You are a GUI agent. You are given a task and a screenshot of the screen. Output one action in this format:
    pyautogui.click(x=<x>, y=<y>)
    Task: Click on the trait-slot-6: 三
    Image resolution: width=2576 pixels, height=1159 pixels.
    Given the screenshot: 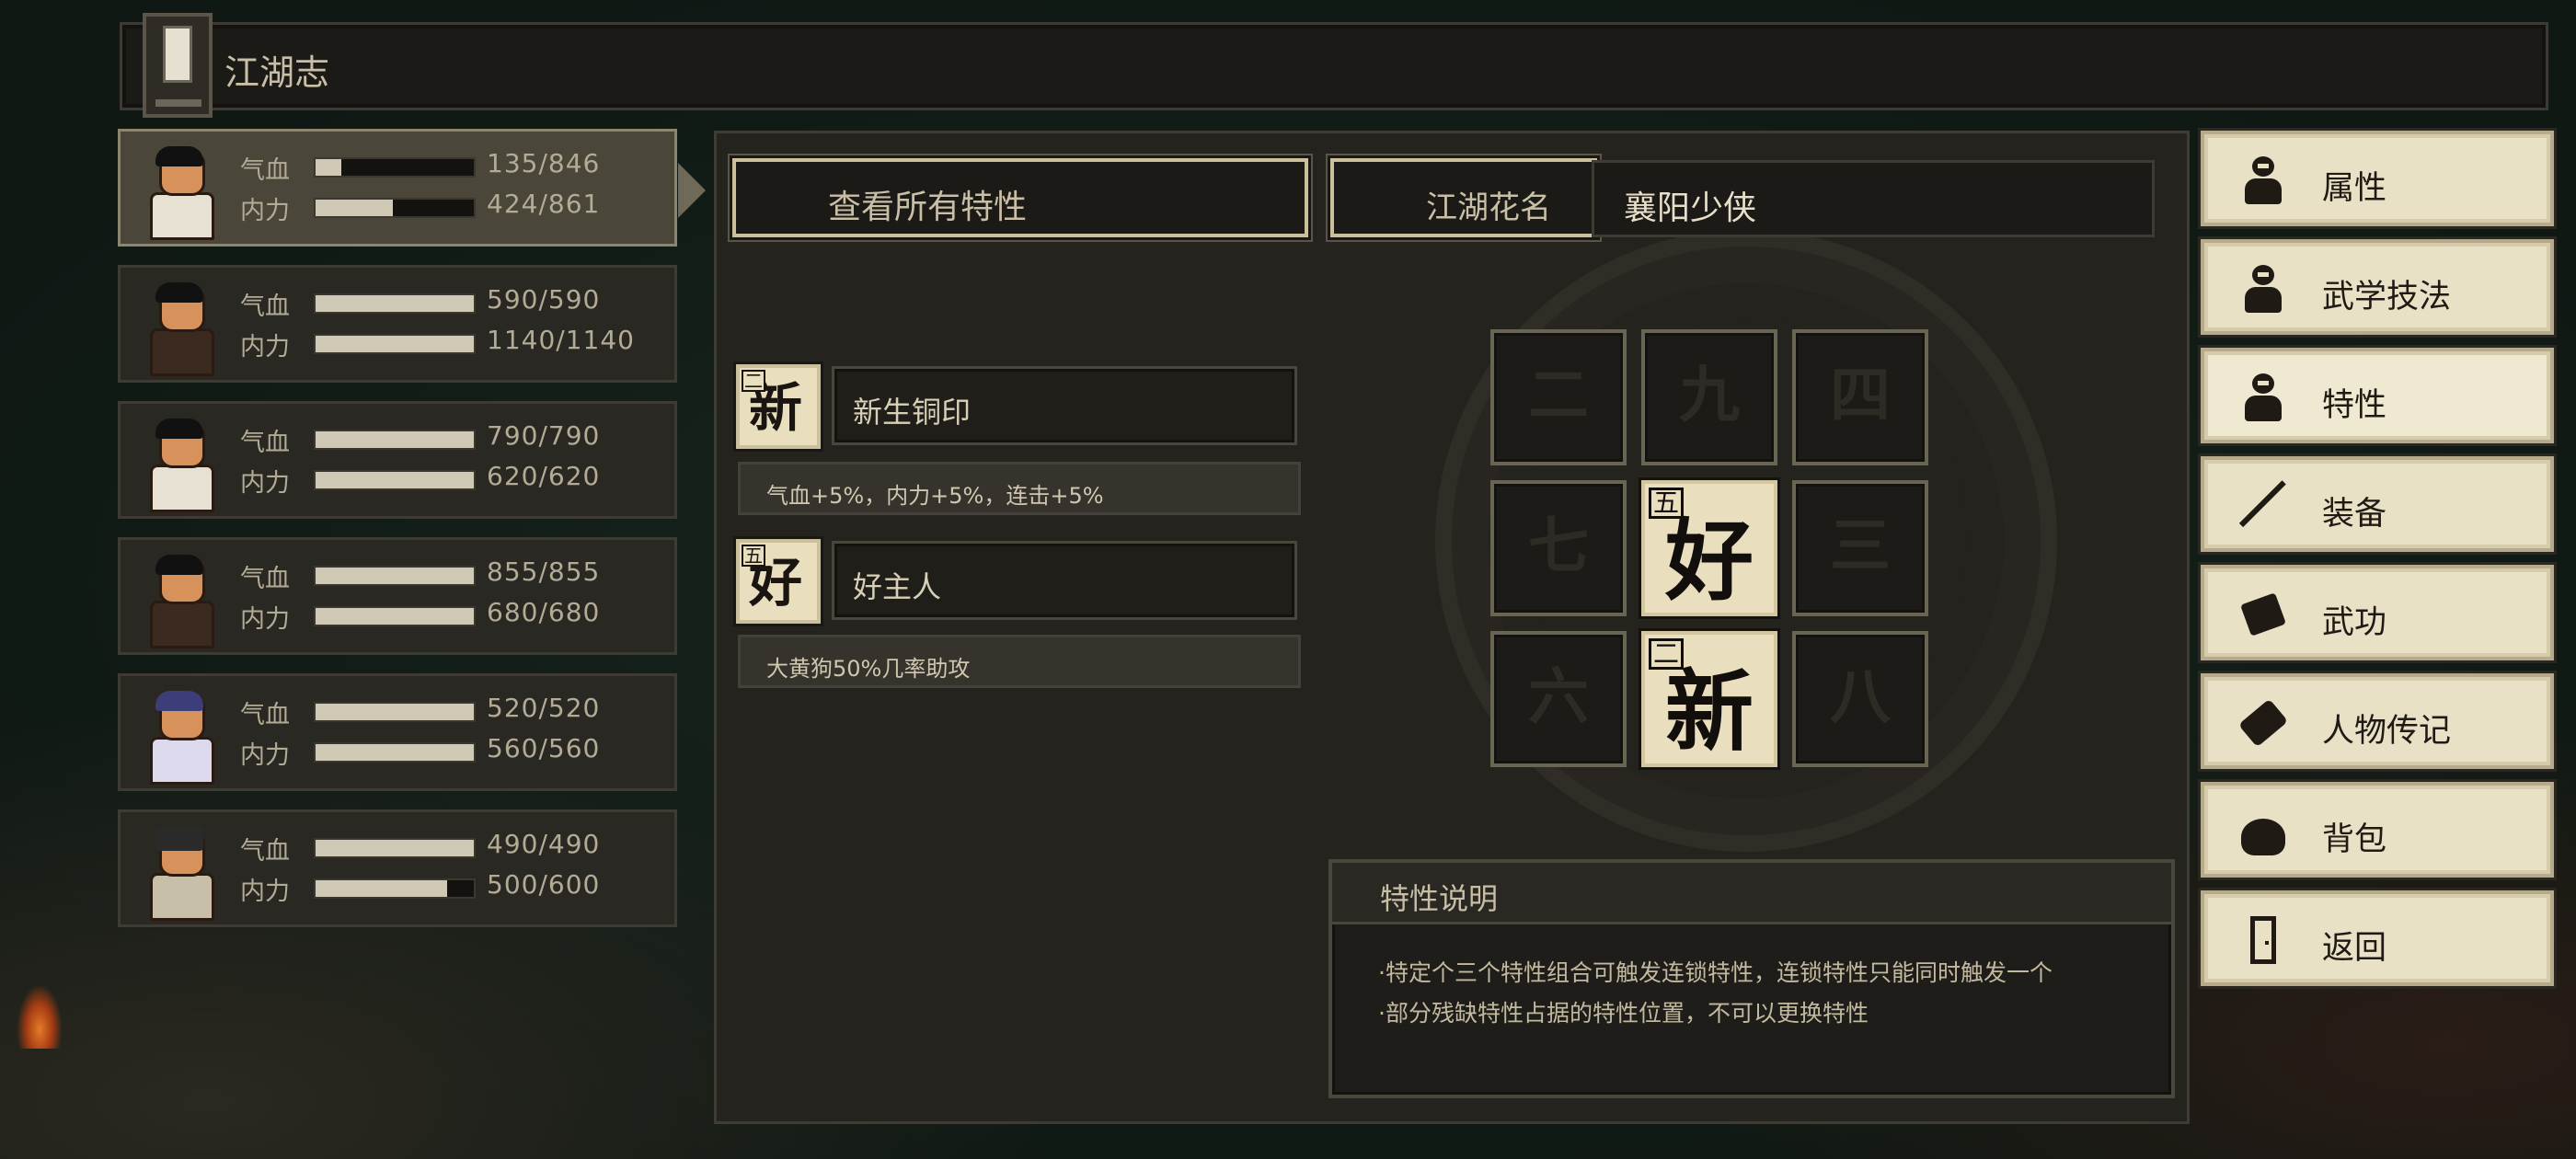 What is the action you would take?
    pyautogui.click(x=1860, y=548)
    